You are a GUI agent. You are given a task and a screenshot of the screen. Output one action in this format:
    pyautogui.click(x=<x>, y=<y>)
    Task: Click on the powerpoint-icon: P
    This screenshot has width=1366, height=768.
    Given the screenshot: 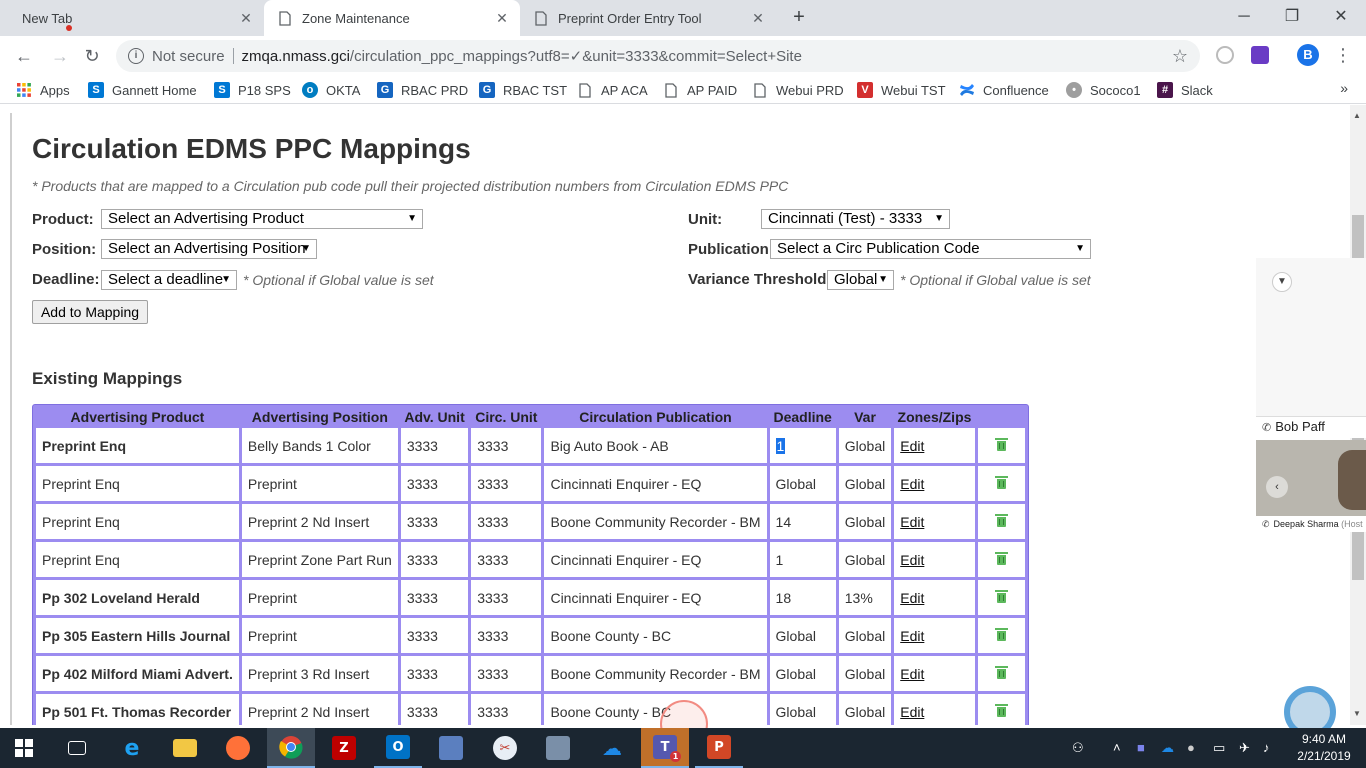 What is the action you would take?
    pyautogui.click(x=719, y=747)
    